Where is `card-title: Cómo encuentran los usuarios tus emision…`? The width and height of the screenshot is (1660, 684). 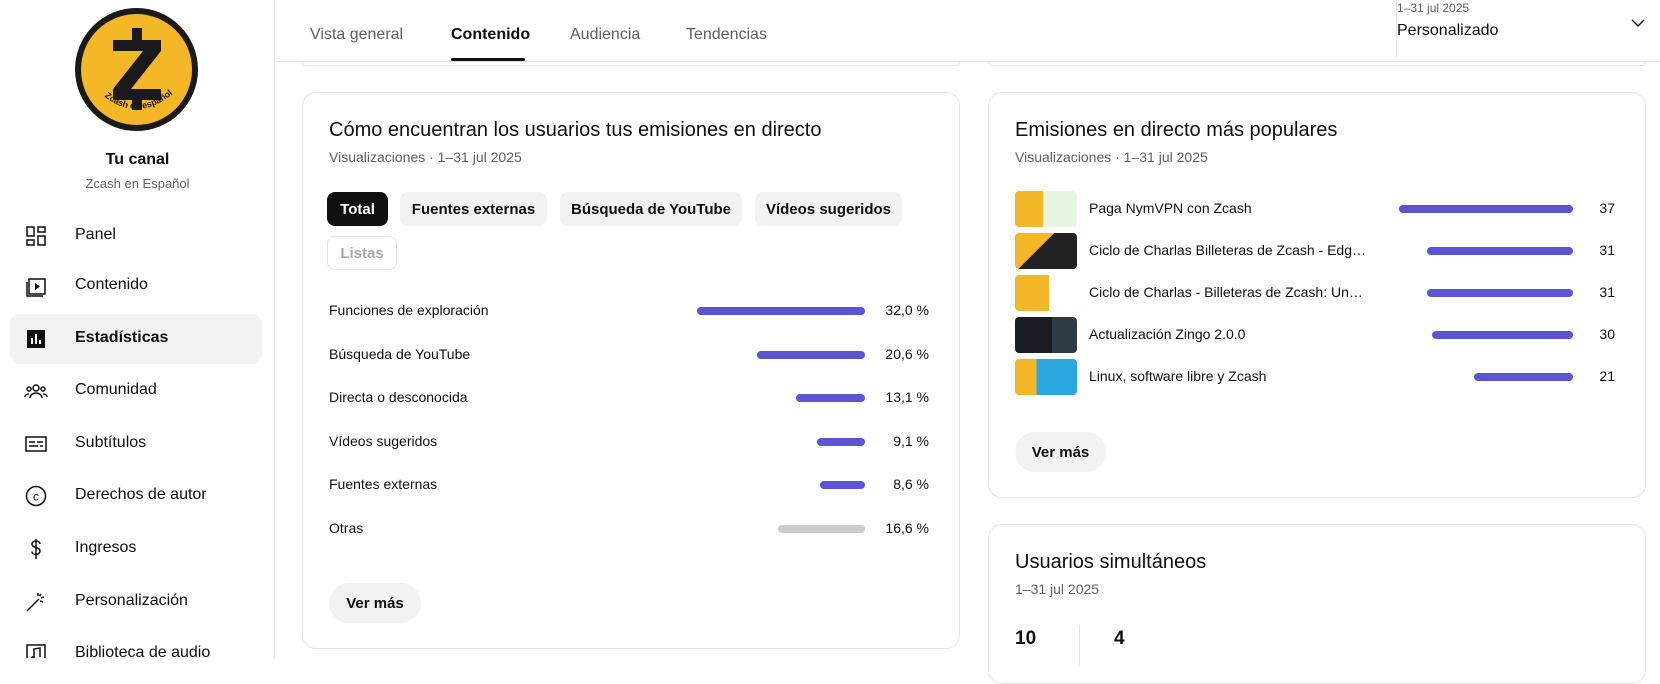 card-title: Cómo encuentran los usuarios tus emision… is located at coordinates (575, 130).